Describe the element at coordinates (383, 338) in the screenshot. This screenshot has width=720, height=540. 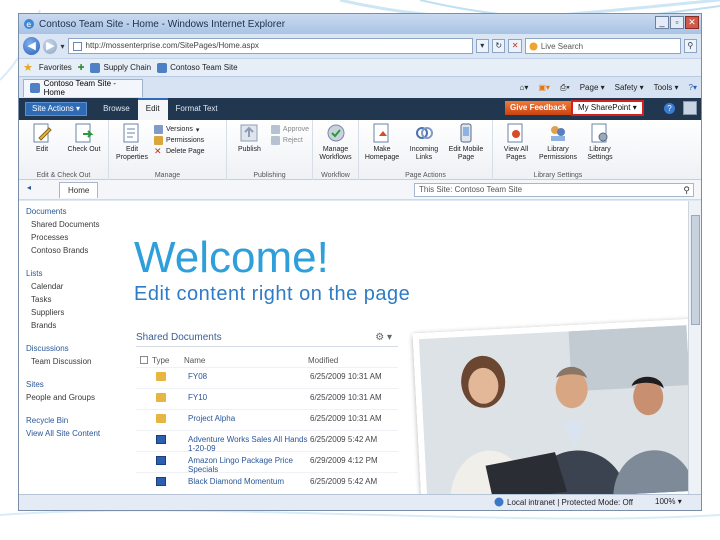
I see `webpart-menu-icon: ⚙ ▾` at that location.